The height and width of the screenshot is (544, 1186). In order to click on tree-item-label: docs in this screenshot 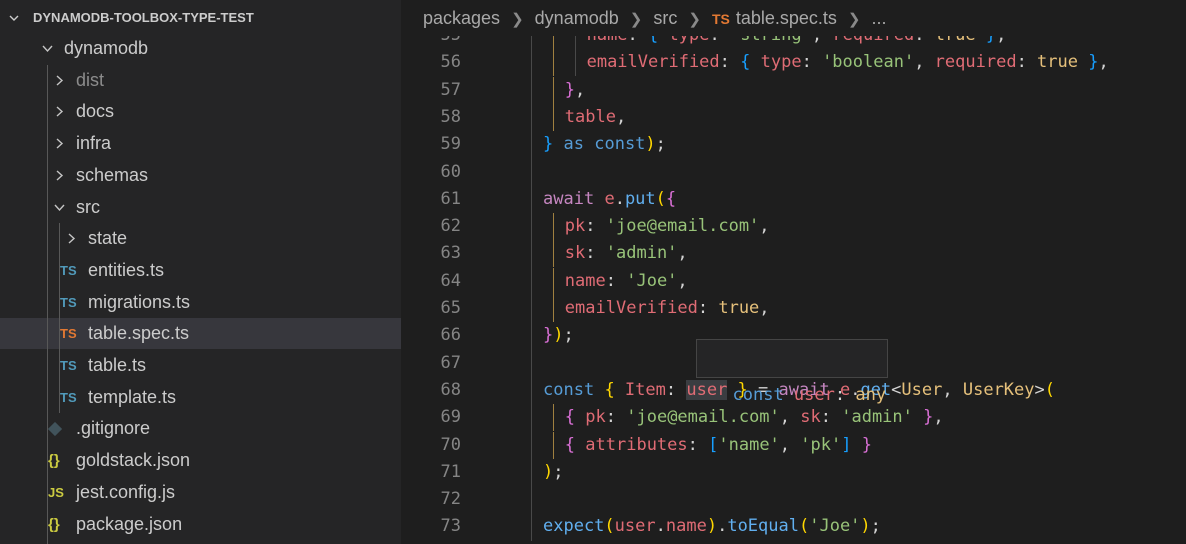, I will do `click(95, 111)`.